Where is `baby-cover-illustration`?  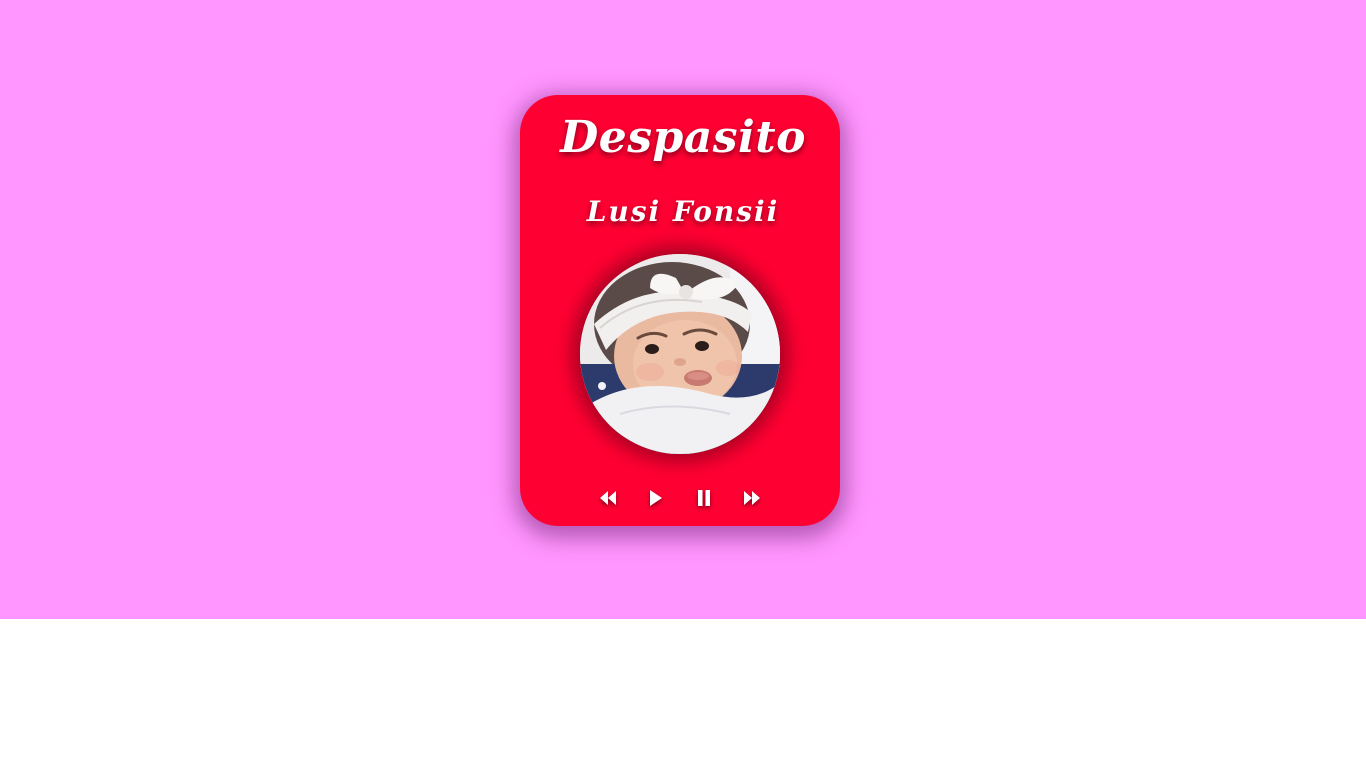 baby-cover-illustration is located at coordinates (680, 354).